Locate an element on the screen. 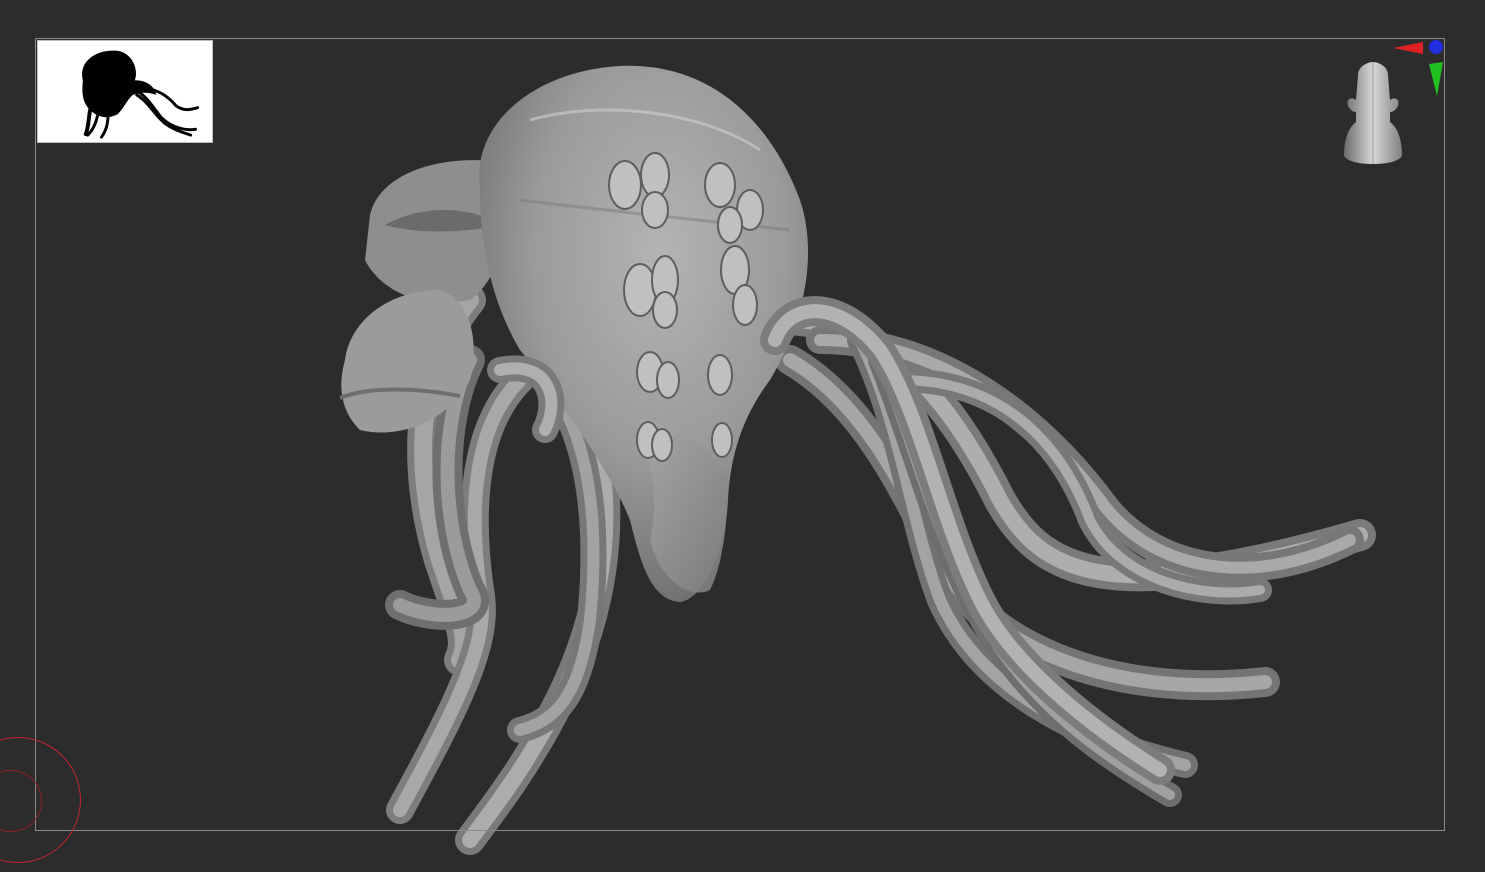 This screenshot has height=872, width=1485. thumbnail-preview is located at coordinates (125, 91).